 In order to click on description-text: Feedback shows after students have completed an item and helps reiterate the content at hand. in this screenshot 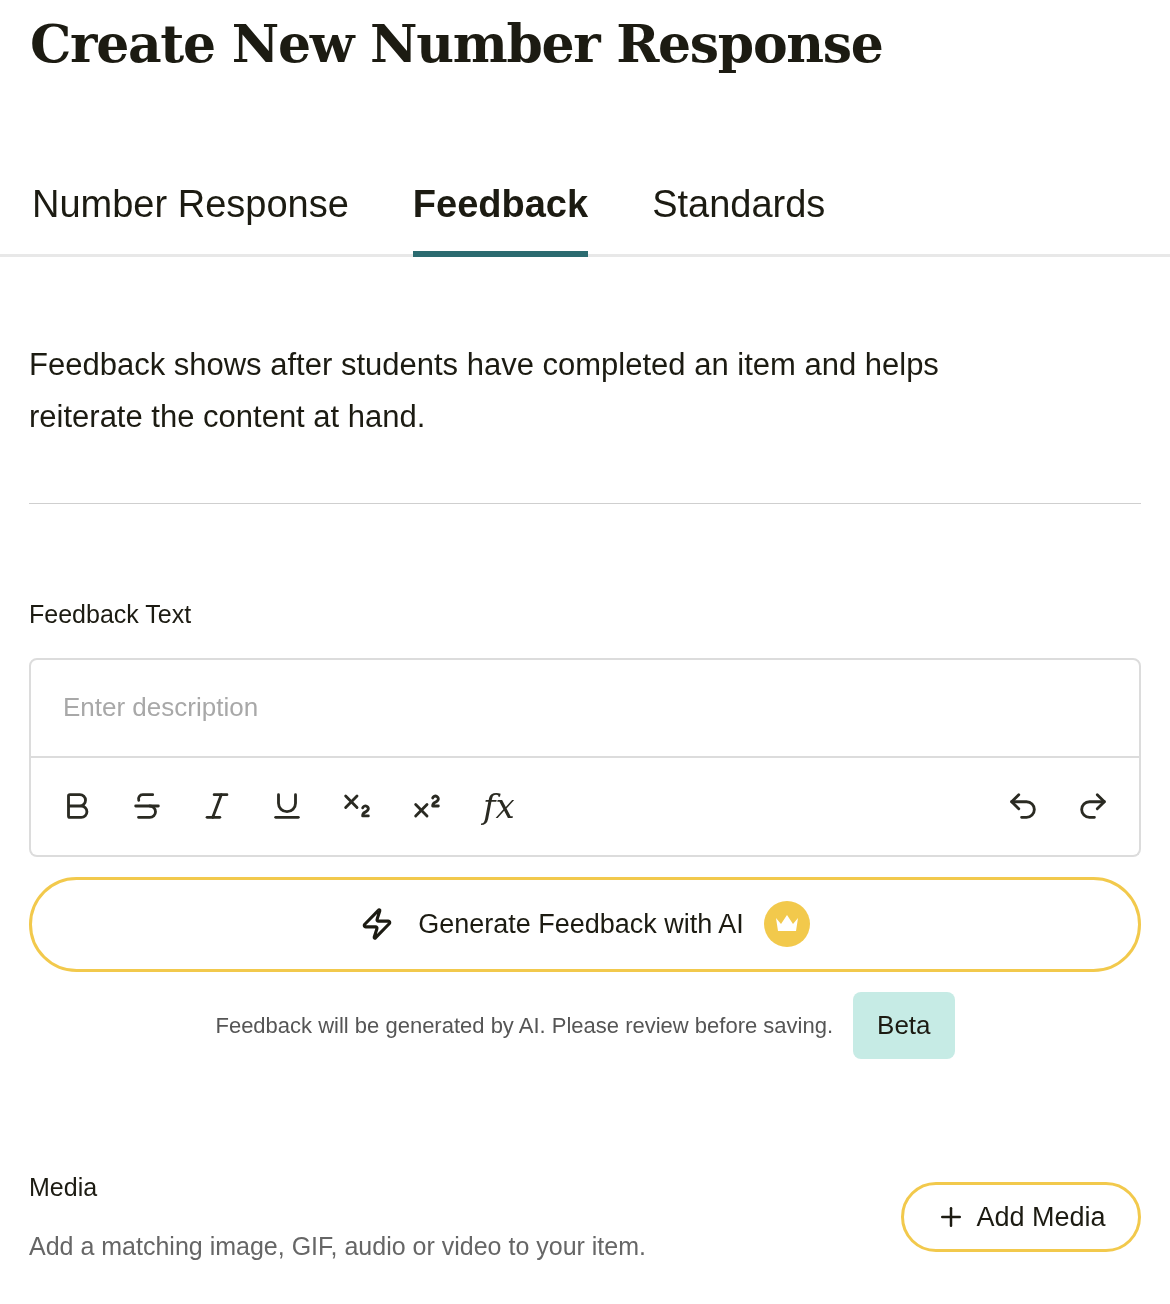, I will do `click(484, 391)`.